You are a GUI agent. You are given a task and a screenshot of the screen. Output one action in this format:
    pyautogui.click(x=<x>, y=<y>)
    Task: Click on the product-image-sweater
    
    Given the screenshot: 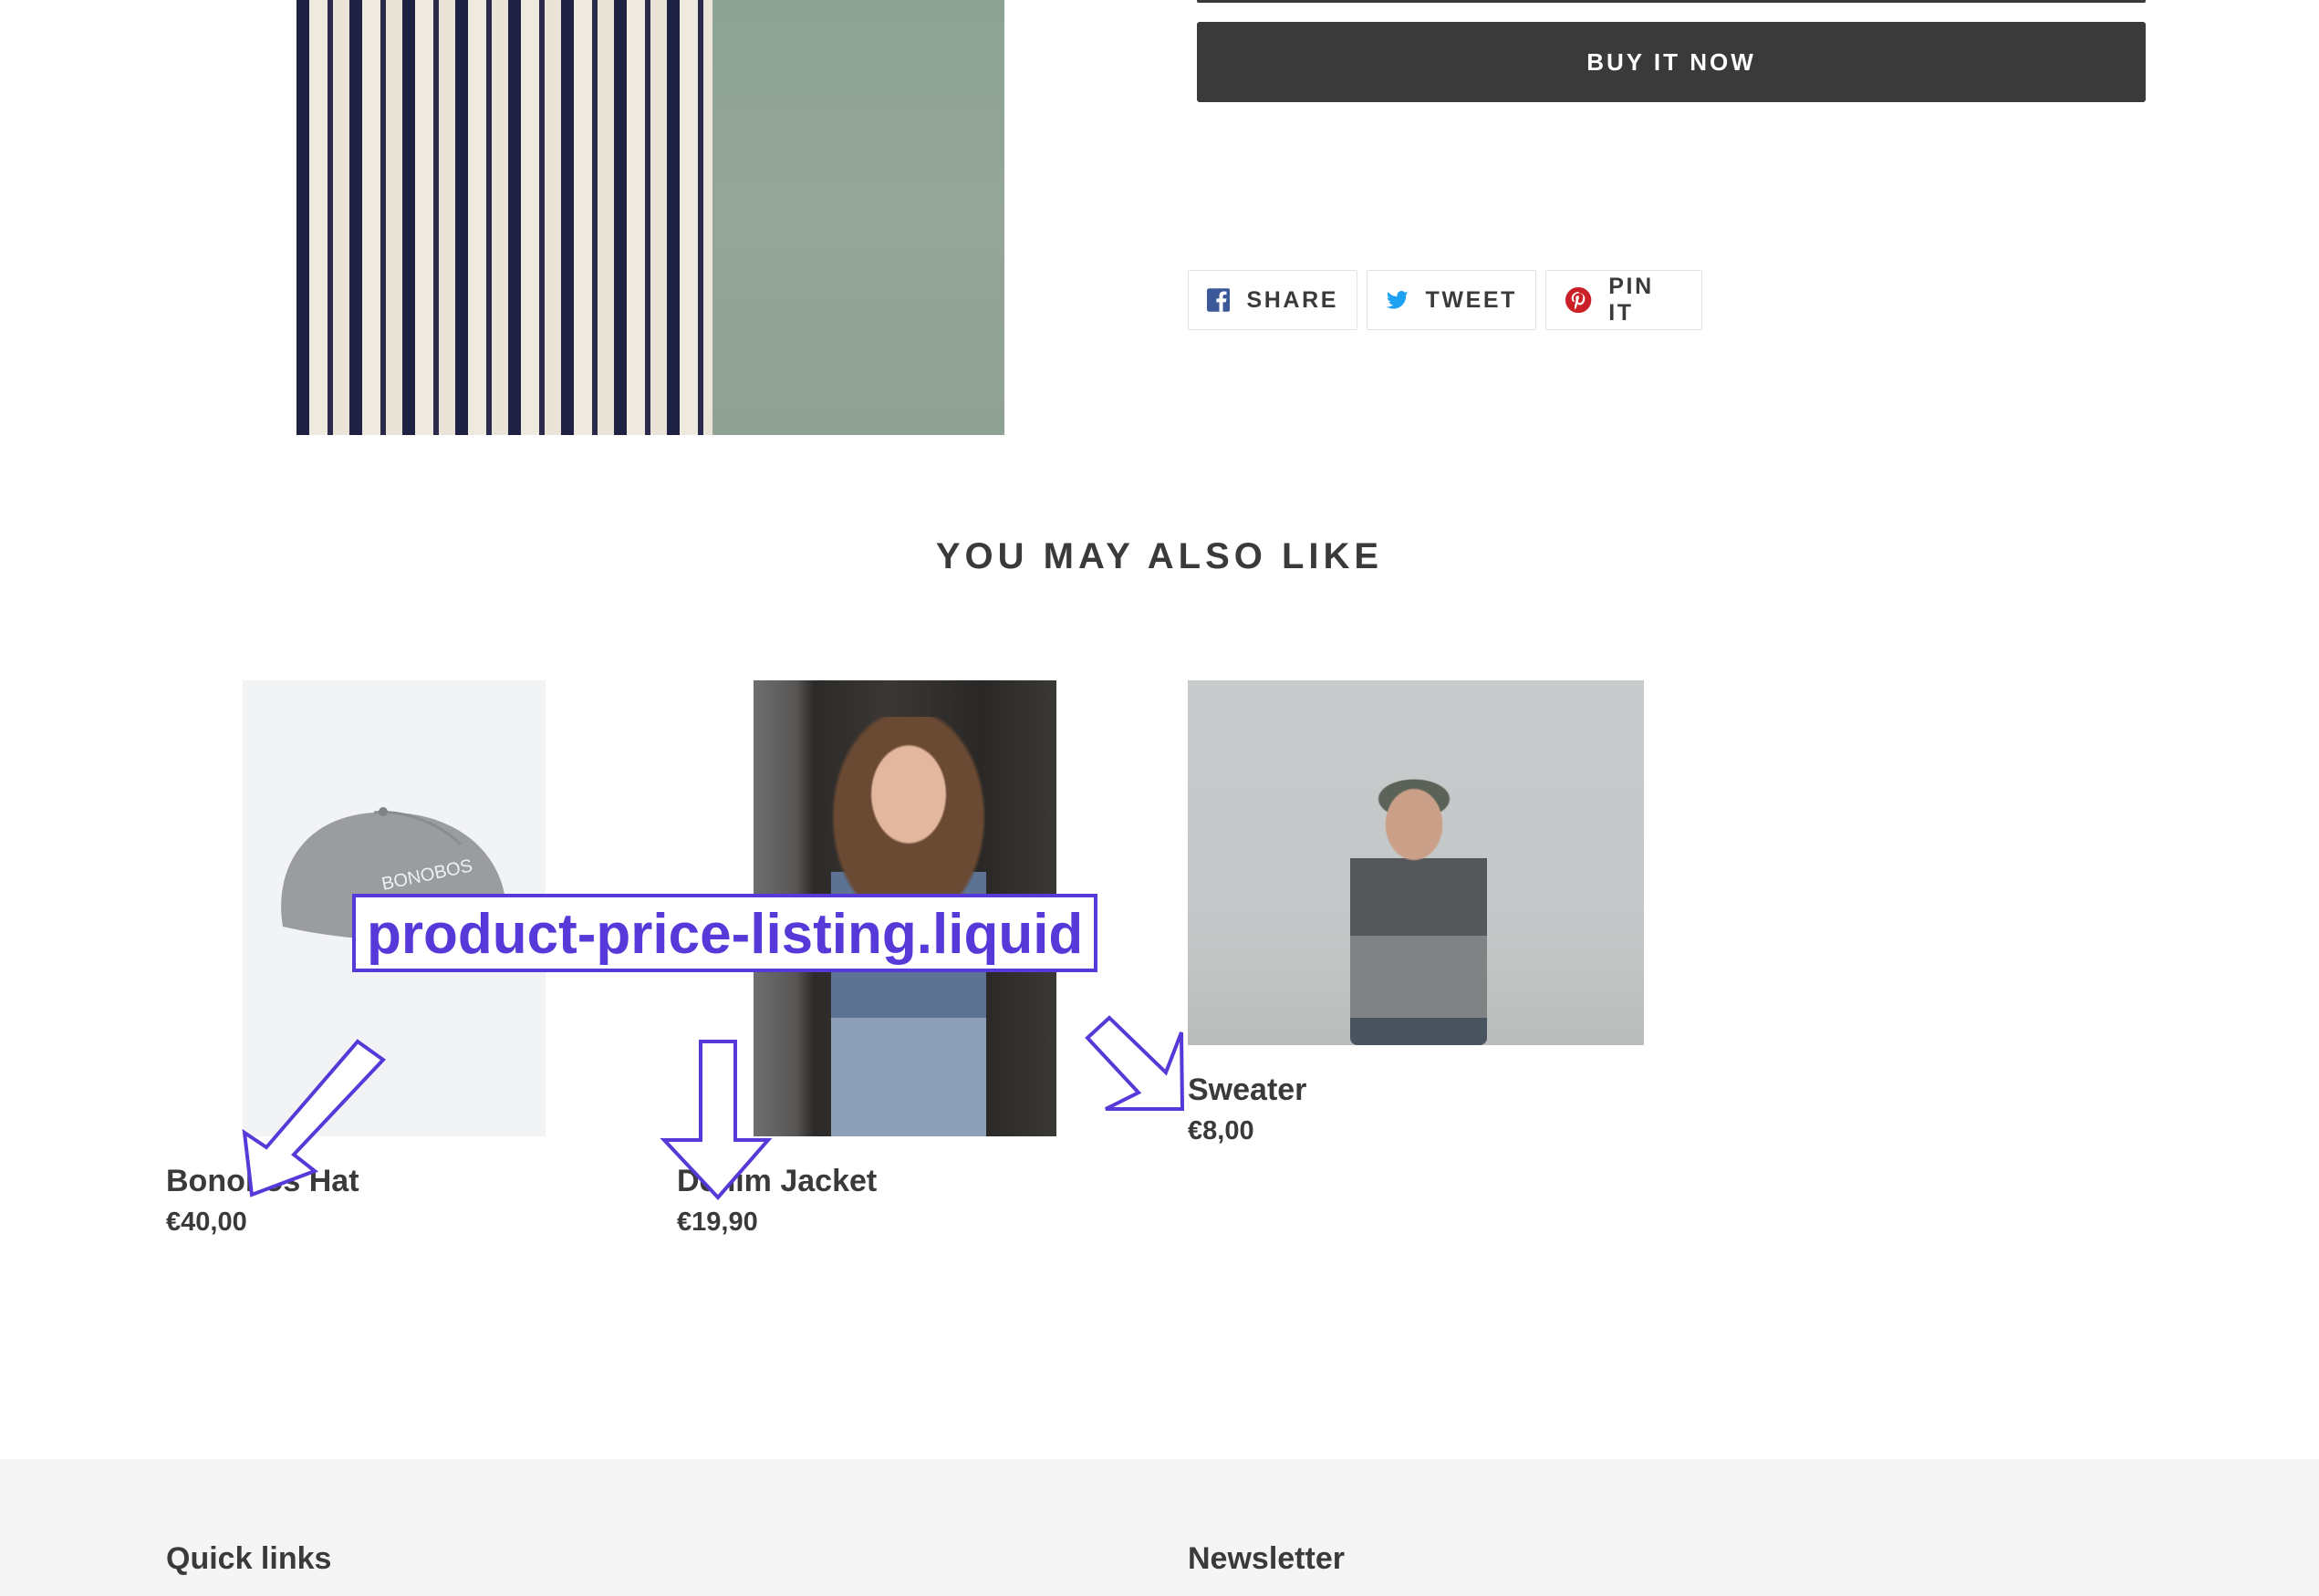 What is the action you would take?
    pyautogui.click(x=1416, y=863)
    